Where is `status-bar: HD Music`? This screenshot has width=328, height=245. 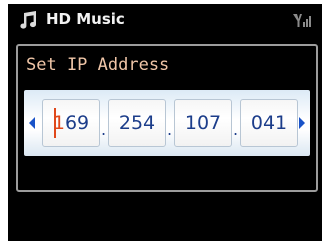
status-bar: HD Music is located at coordinates (165, 19).